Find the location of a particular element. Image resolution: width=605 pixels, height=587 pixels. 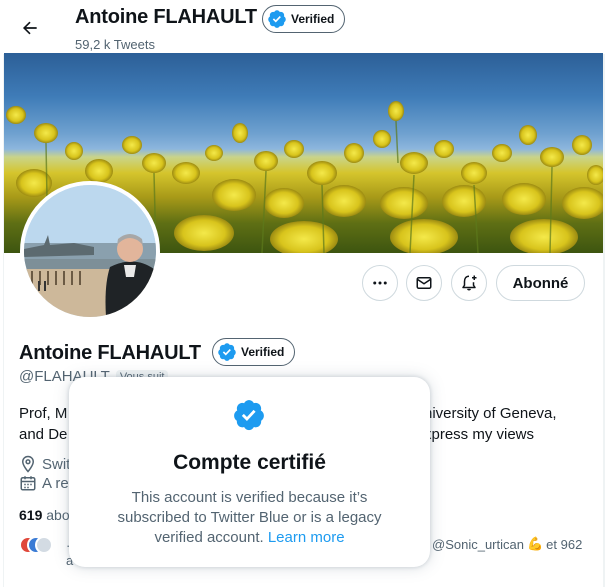

flexed-biceps-emoji: 💪 is located at coordinates (535, 543).